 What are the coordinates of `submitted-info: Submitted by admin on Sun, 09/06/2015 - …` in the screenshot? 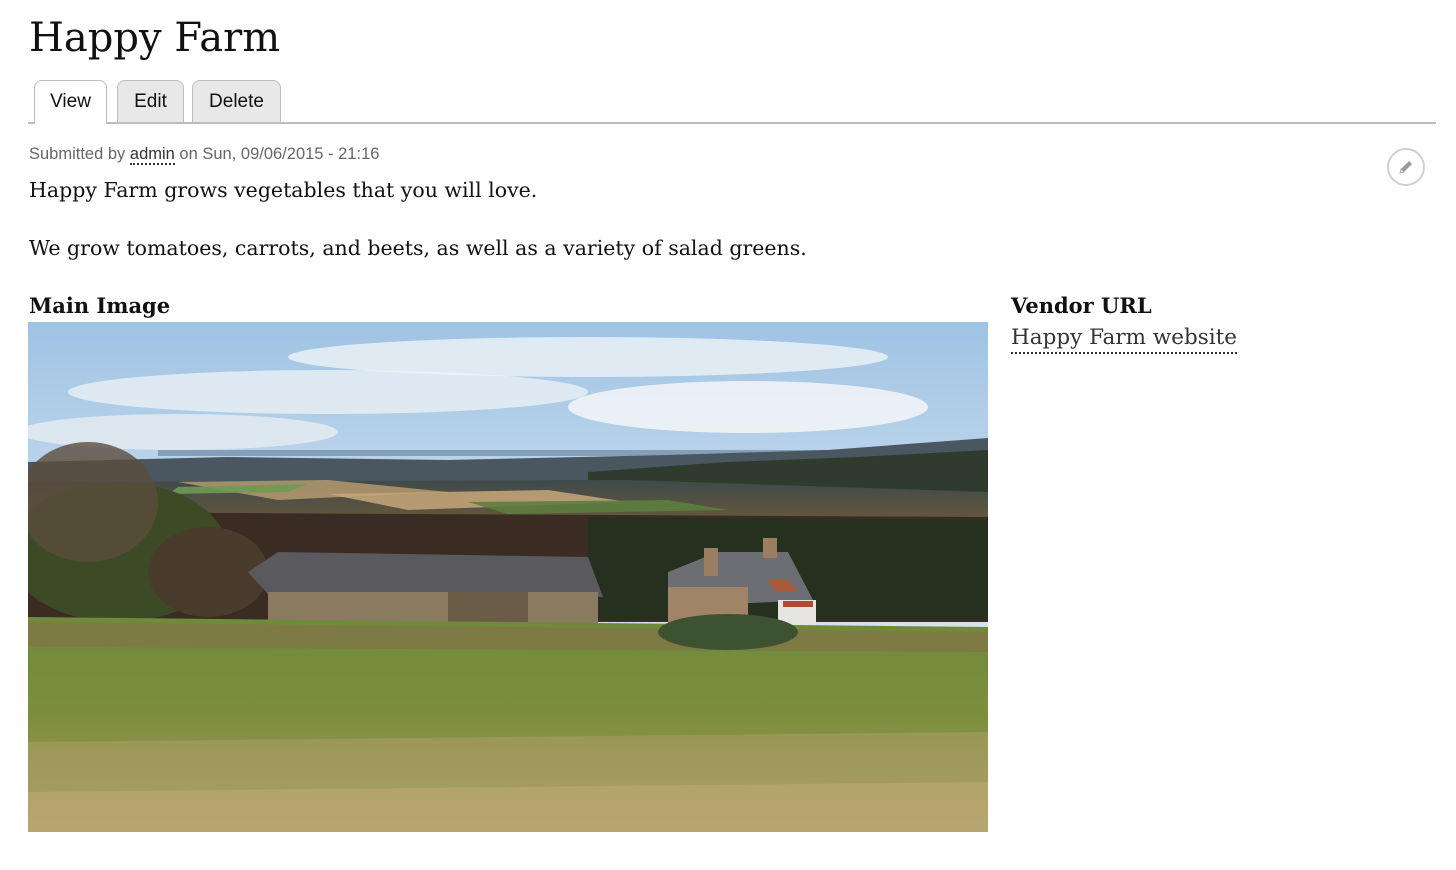 It's located at (204, 154).